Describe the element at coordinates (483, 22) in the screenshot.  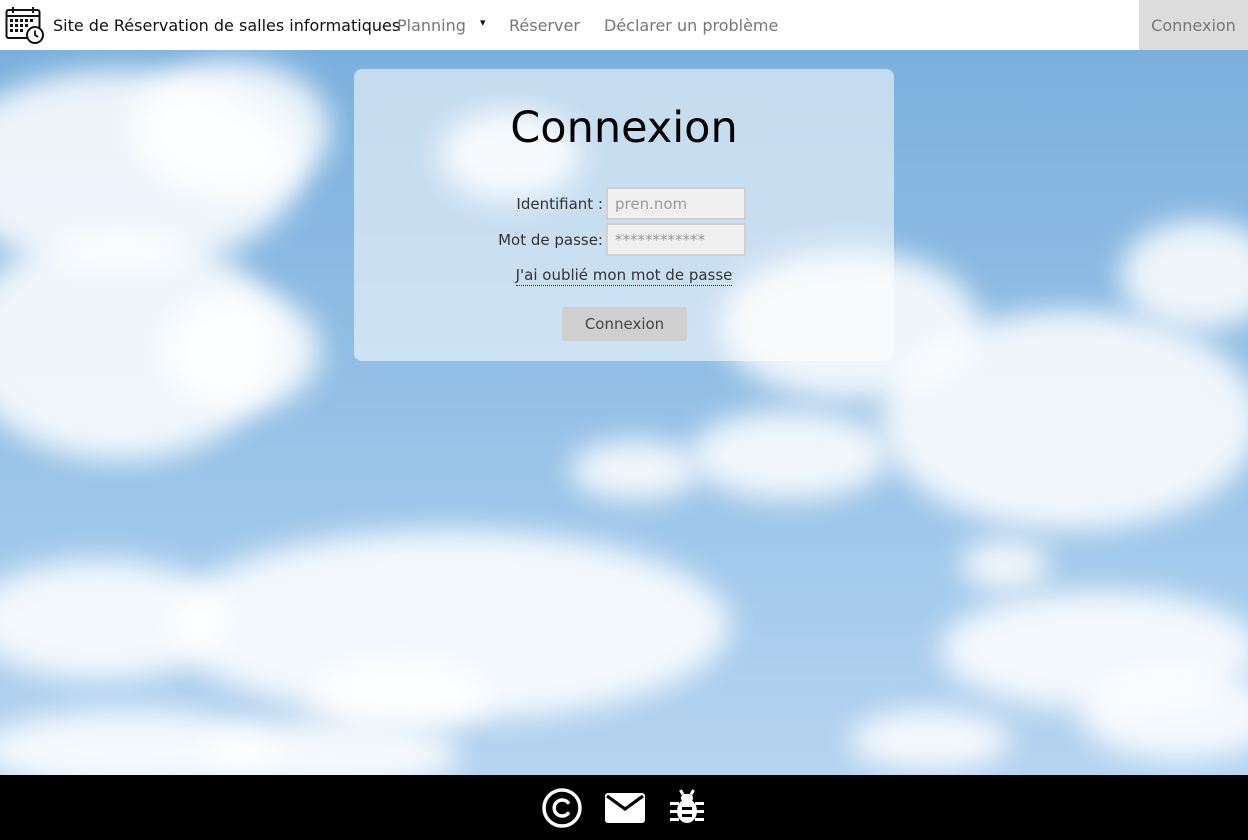
I see `chevron-down-icon: ▾` at that location.